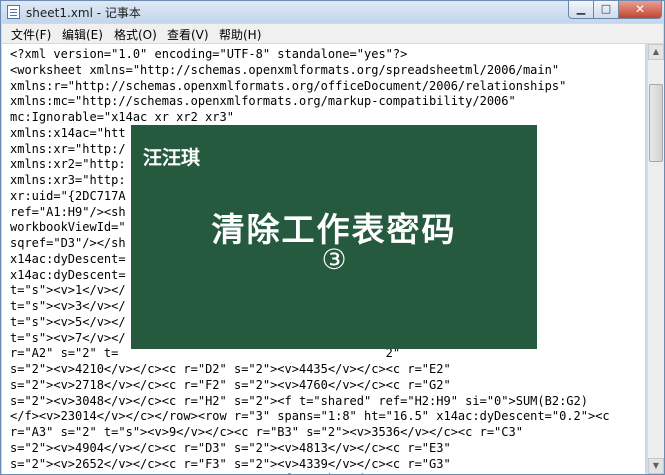 This screenshot has height=475, width=665. I want to click on author-name: 汪汪琪, so click(172, 158).